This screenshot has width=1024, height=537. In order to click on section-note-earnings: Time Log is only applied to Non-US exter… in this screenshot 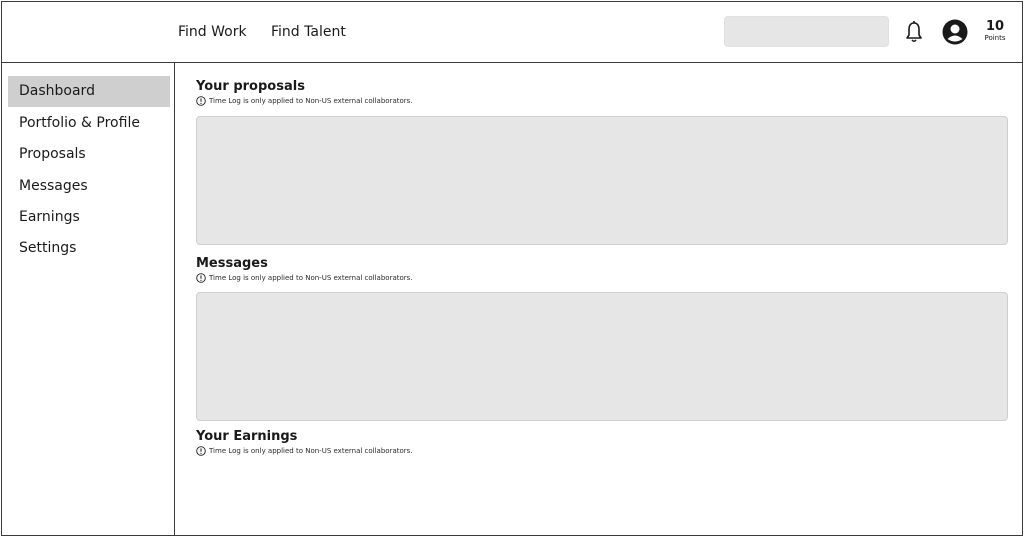, I will do `click(304, 451)`.